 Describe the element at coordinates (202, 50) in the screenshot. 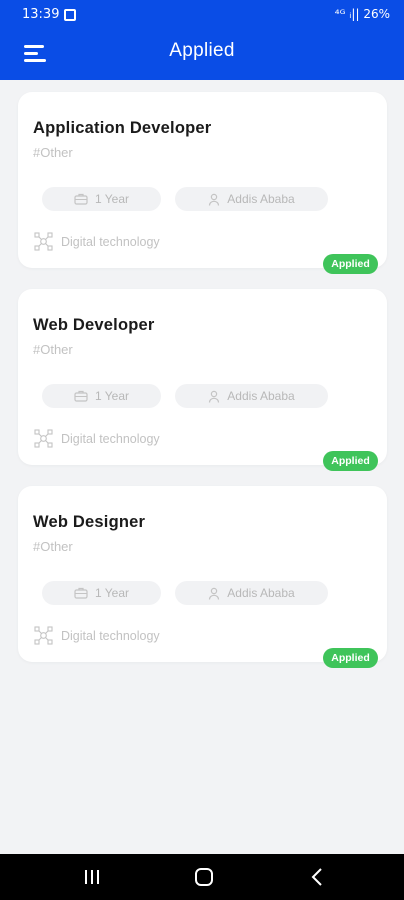

I see `page-title: Applied` at that location.